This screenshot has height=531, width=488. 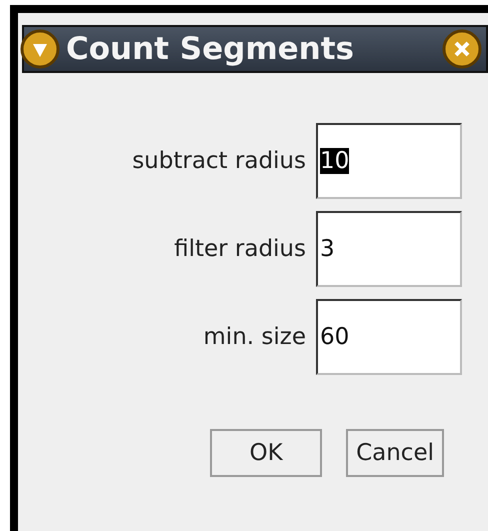 What do you see at coordinates (389, 249) in the screenshot?
I see `input-field: 3` at bounding box center [389, 249].